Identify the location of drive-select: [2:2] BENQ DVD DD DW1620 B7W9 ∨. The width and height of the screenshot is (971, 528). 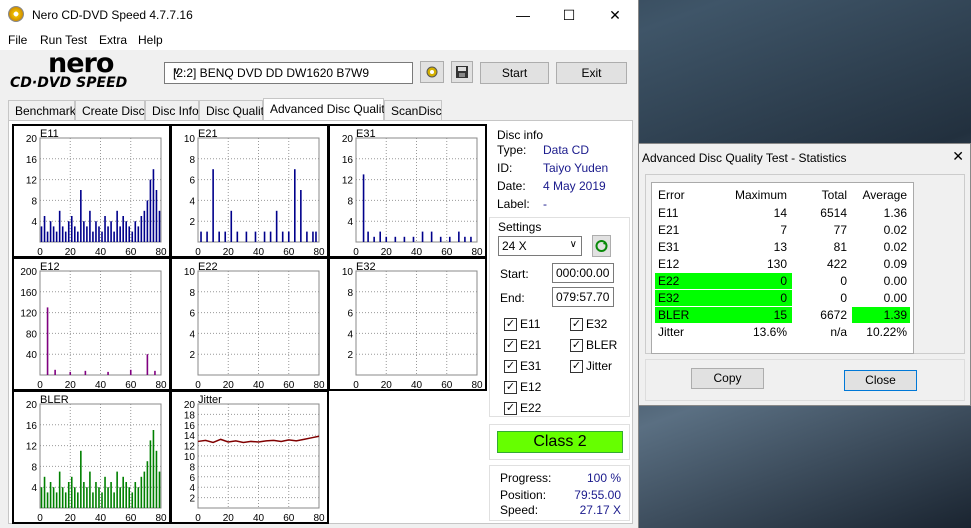
(288, 73).